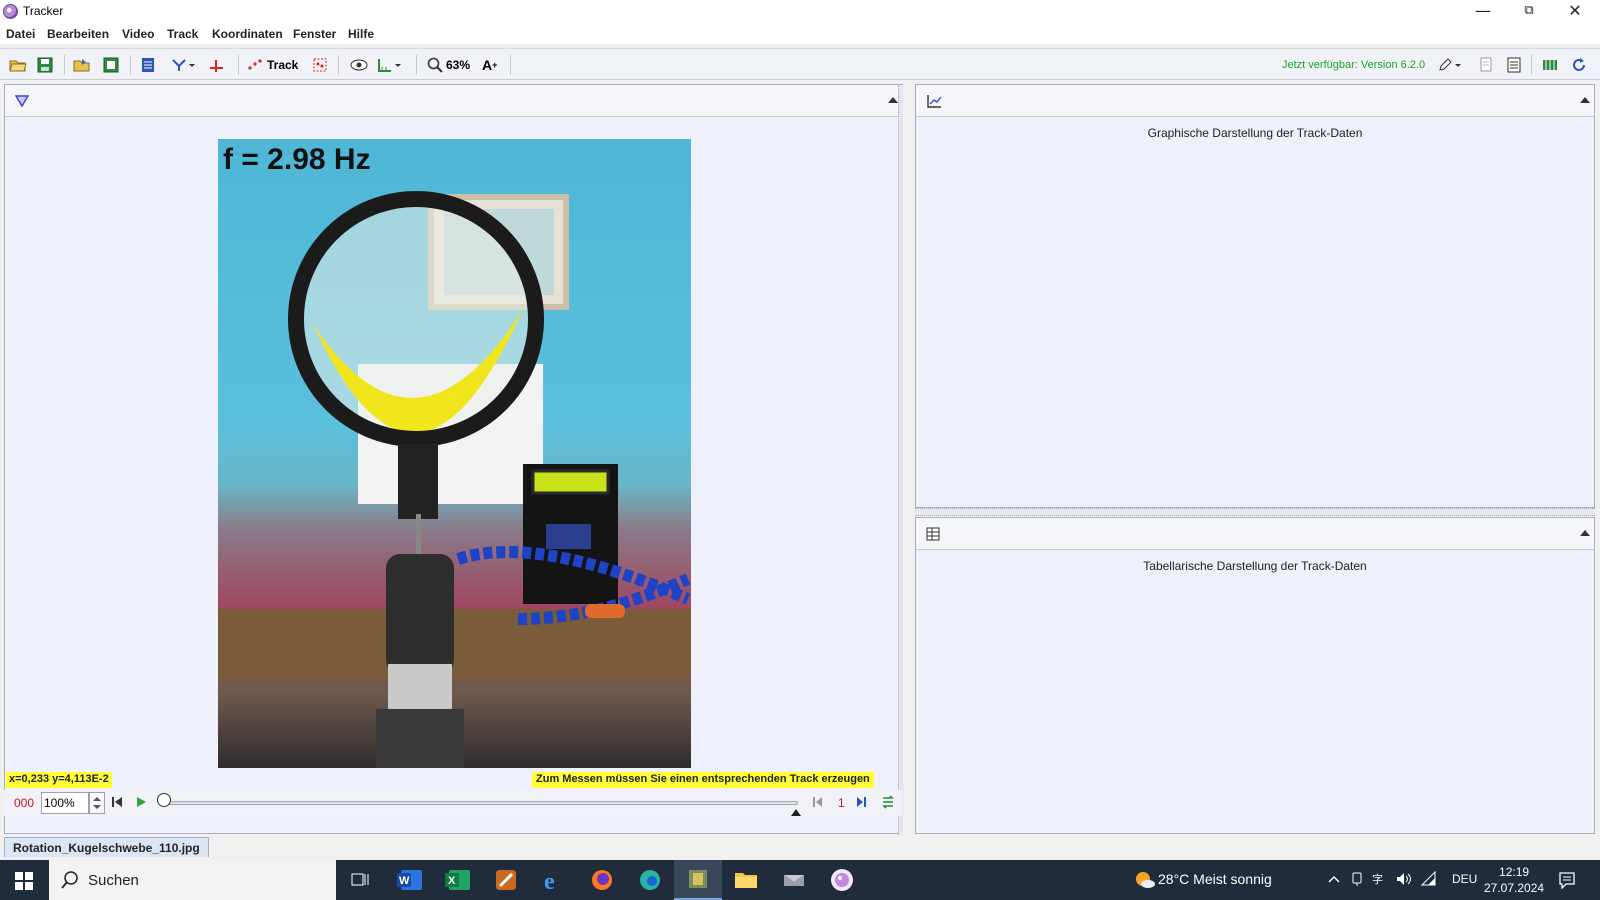  I want to click on menu-hilfe: Hilfe, so click(361, 34).